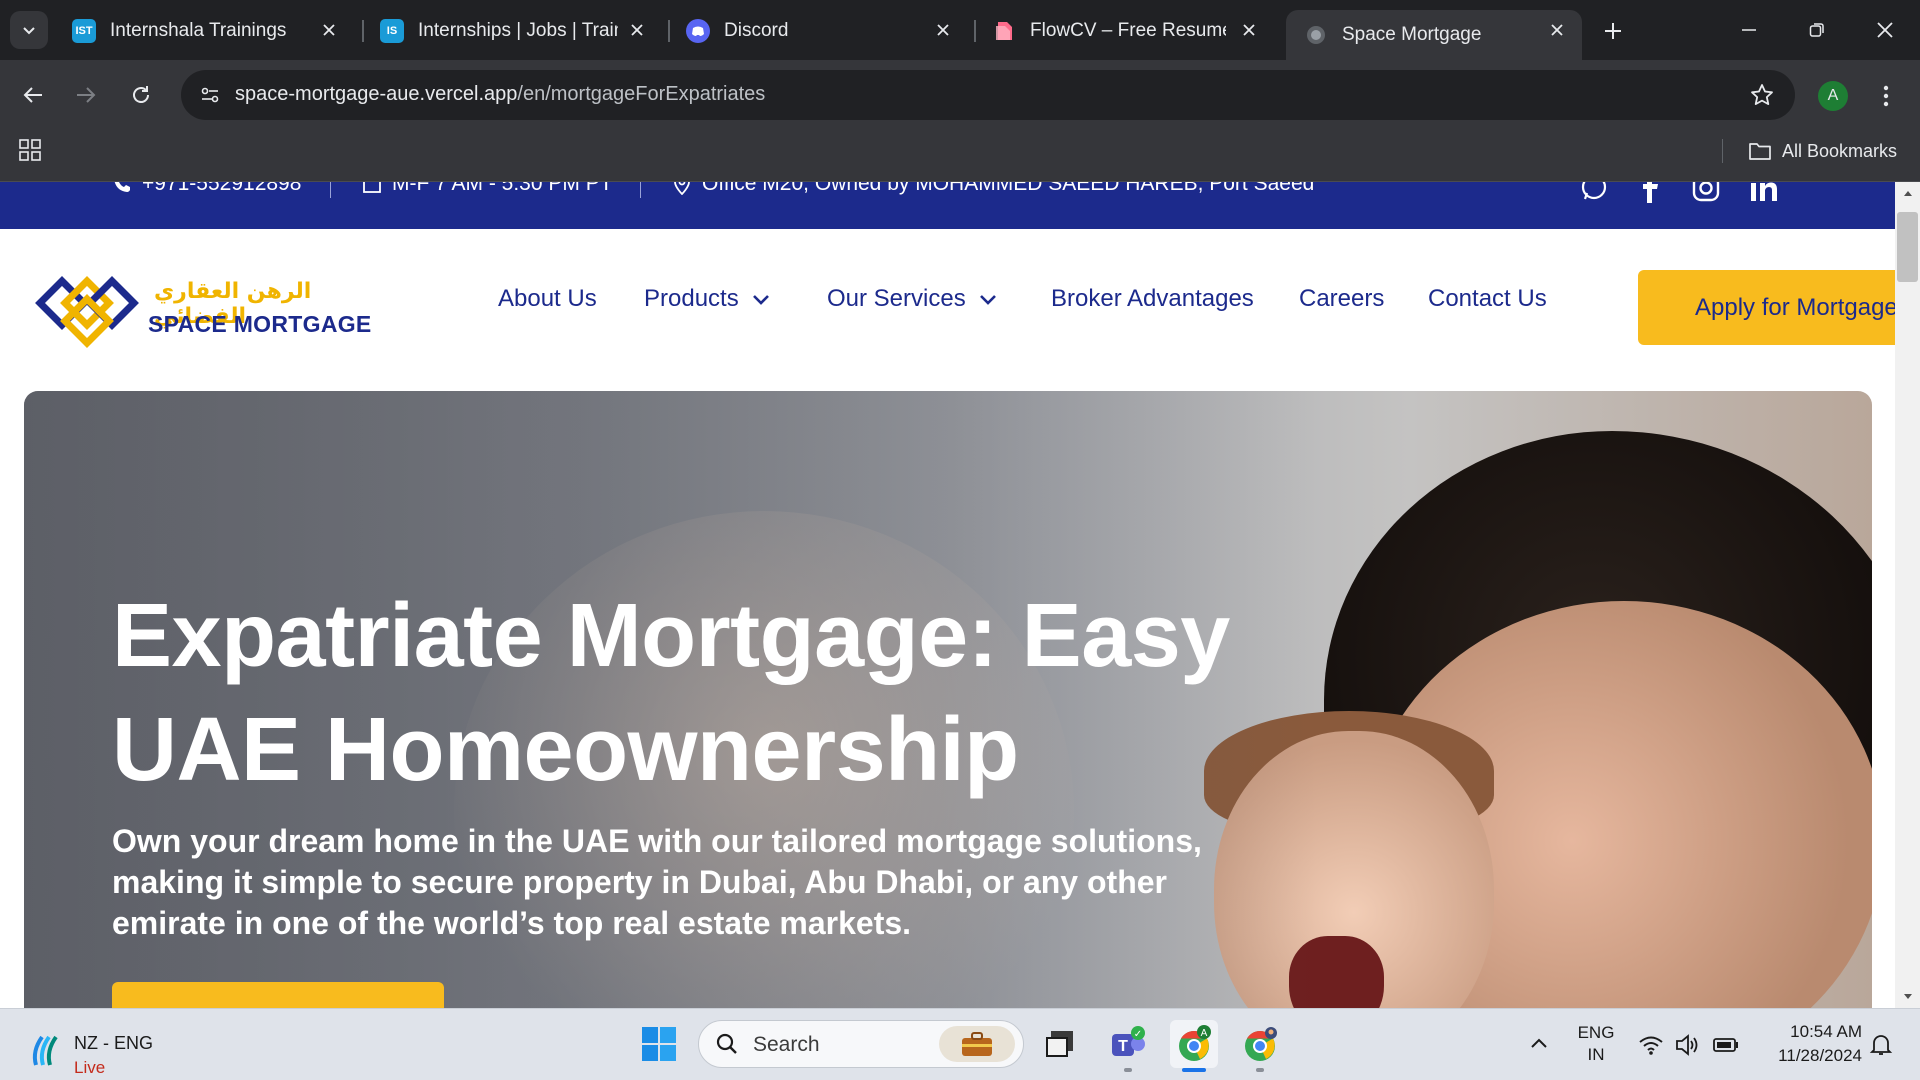 The width and height of the screenshot is (1920, 1080). What do you see at coordinates (1881, 1045) in the screenshot?
I see `notification-bell-icon` at bounding box center [1881, 1045].